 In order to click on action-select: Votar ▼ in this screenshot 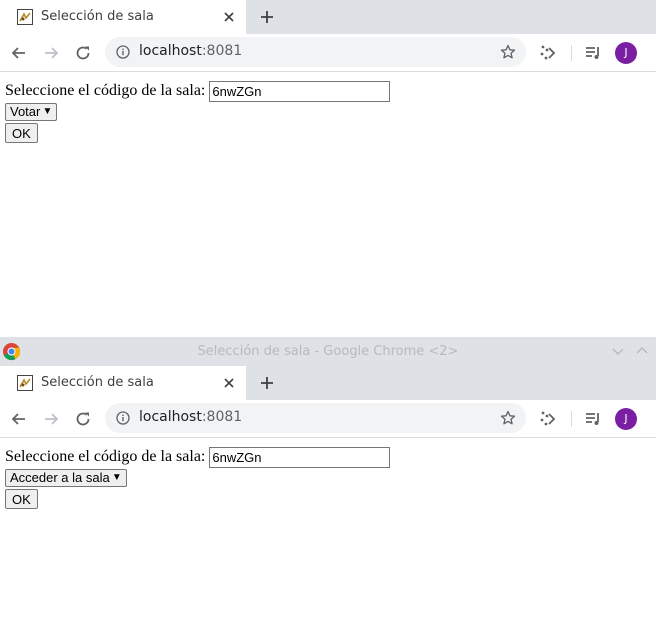, I will do `click(31, 112)`.